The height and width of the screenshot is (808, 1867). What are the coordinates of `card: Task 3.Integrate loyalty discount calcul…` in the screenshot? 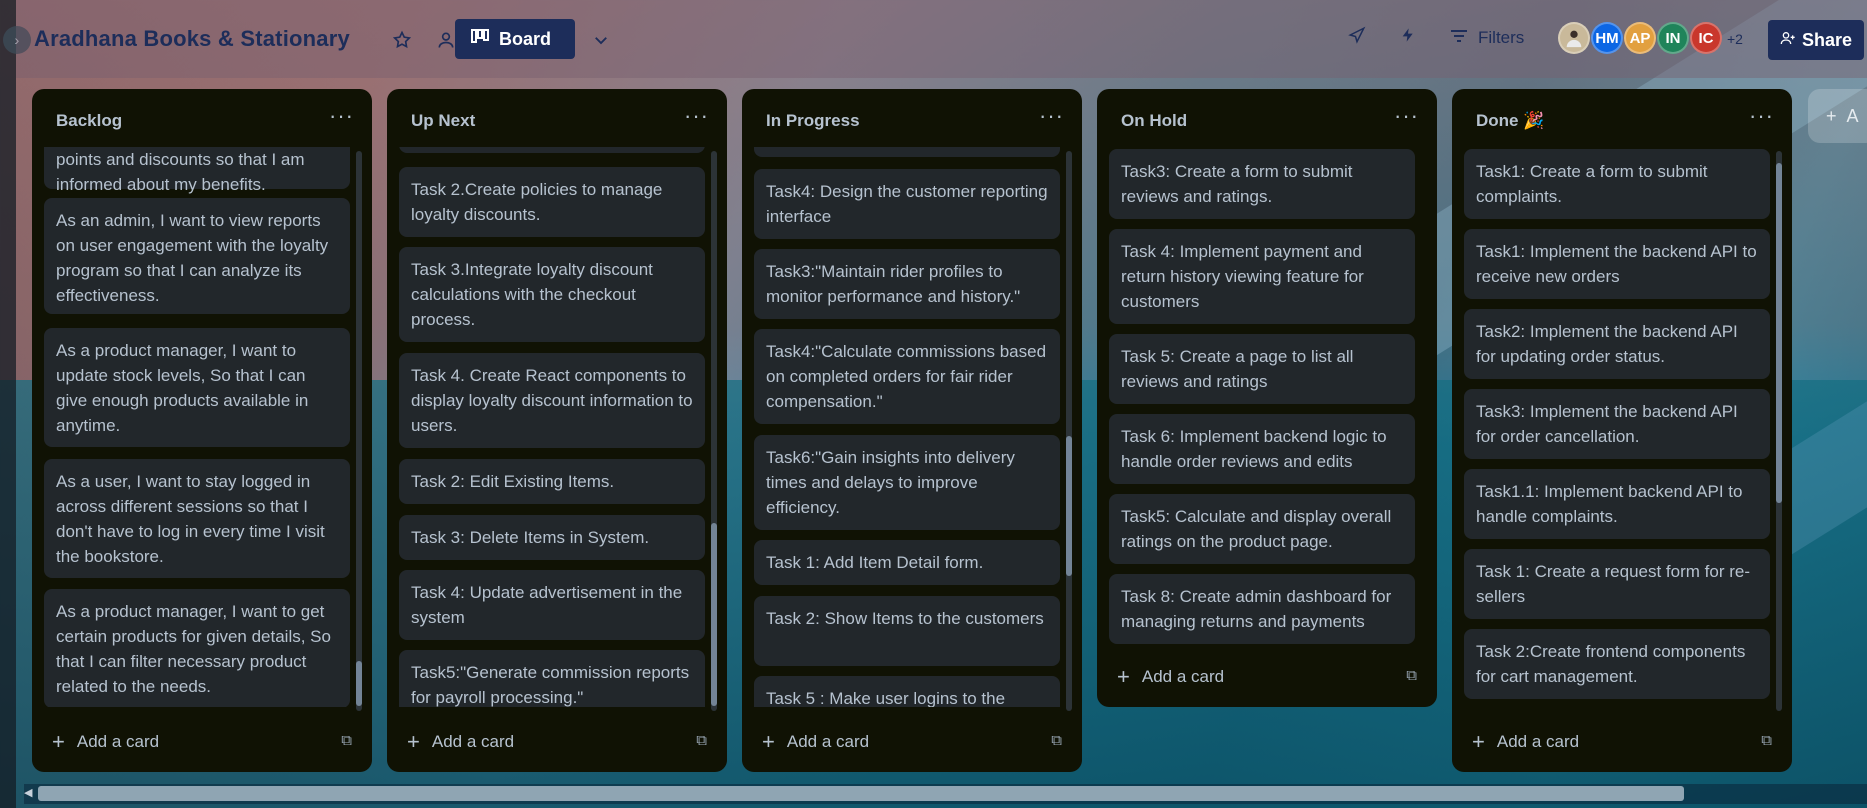 It's located at (552, 294).